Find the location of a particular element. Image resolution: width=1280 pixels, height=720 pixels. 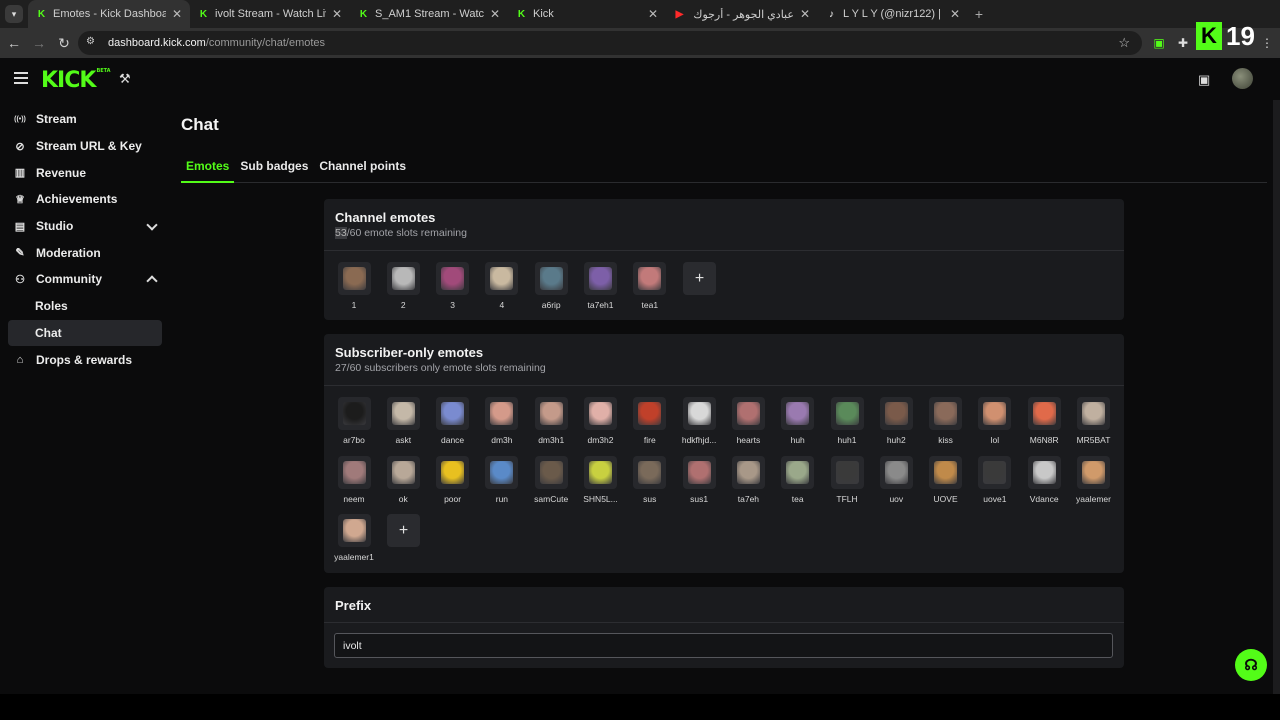

browser-tab: K S_AM1 Stream - Watch Live on Kick ✕ is located at coordinates (429, 14).